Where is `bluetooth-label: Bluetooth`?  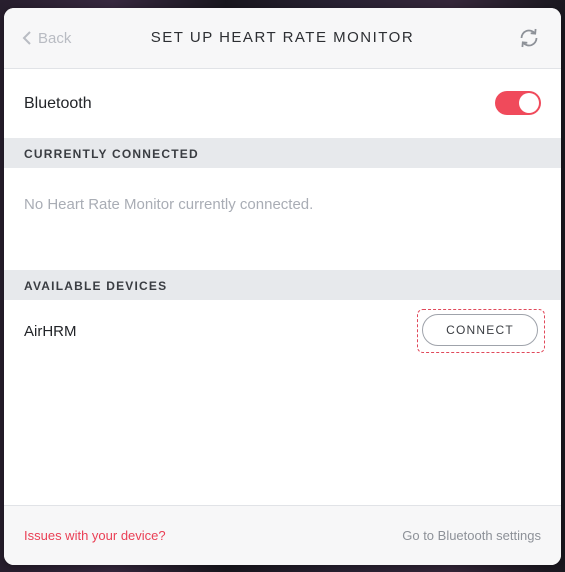 bluetooth-label: Bluetooth is located at coordinates (58, 103).